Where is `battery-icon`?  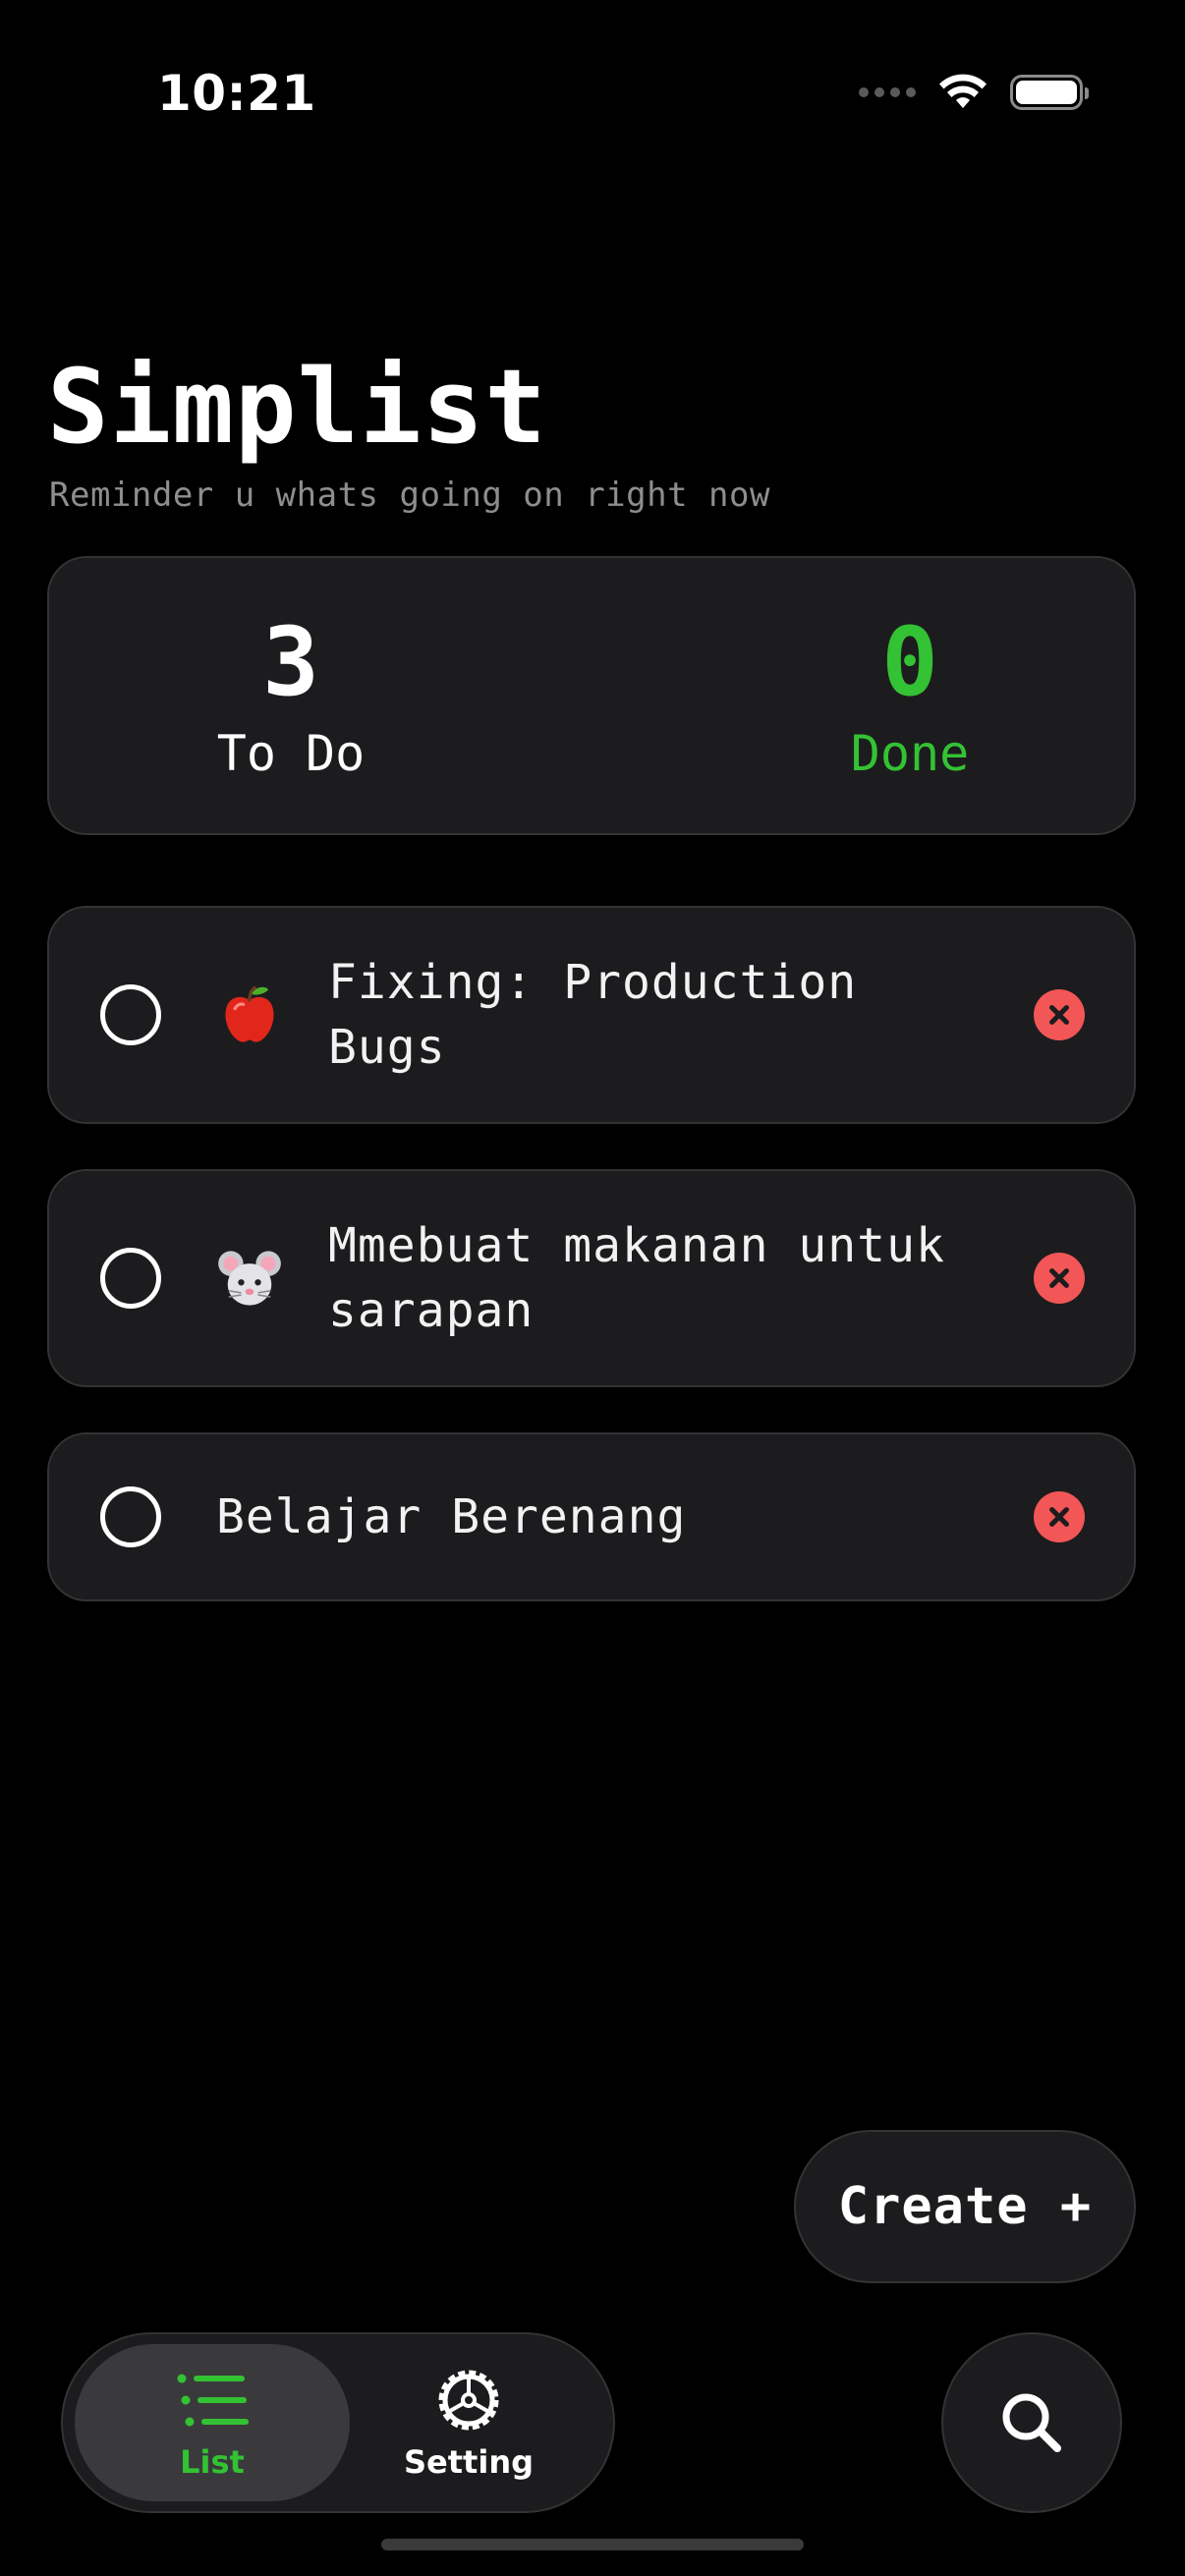
battery-icon is located at coordinates (1049, 92).